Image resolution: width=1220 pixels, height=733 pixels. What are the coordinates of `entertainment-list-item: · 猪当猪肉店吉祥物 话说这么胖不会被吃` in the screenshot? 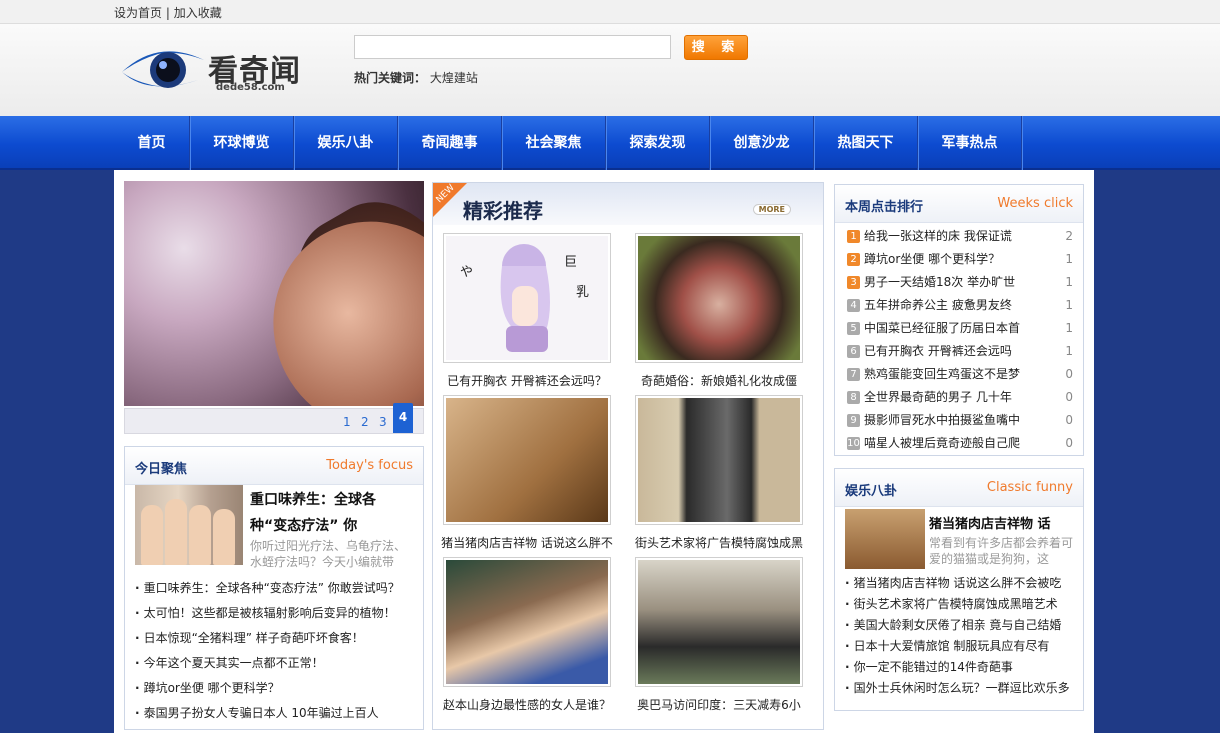 It's located at (963, 583).